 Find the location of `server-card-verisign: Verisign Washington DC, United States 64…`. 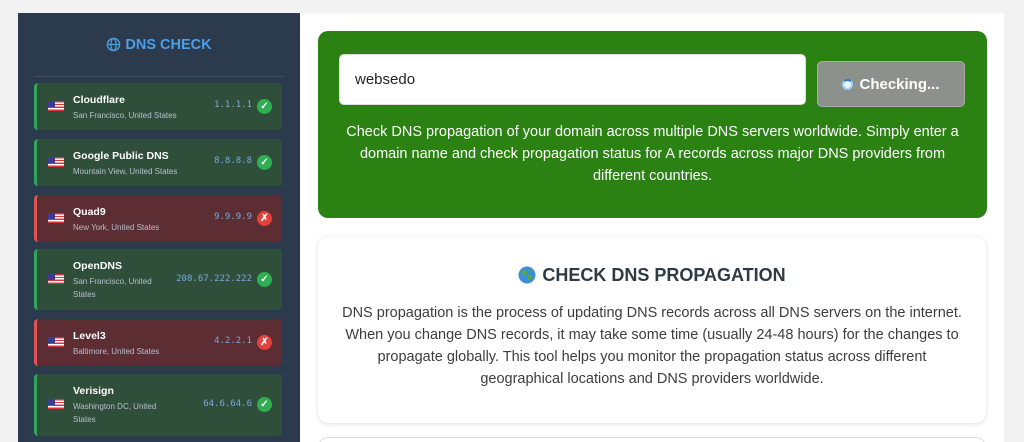

server-card-verisign: Verisign Washington DC, United States 64… is located at coordinates (158, 405).